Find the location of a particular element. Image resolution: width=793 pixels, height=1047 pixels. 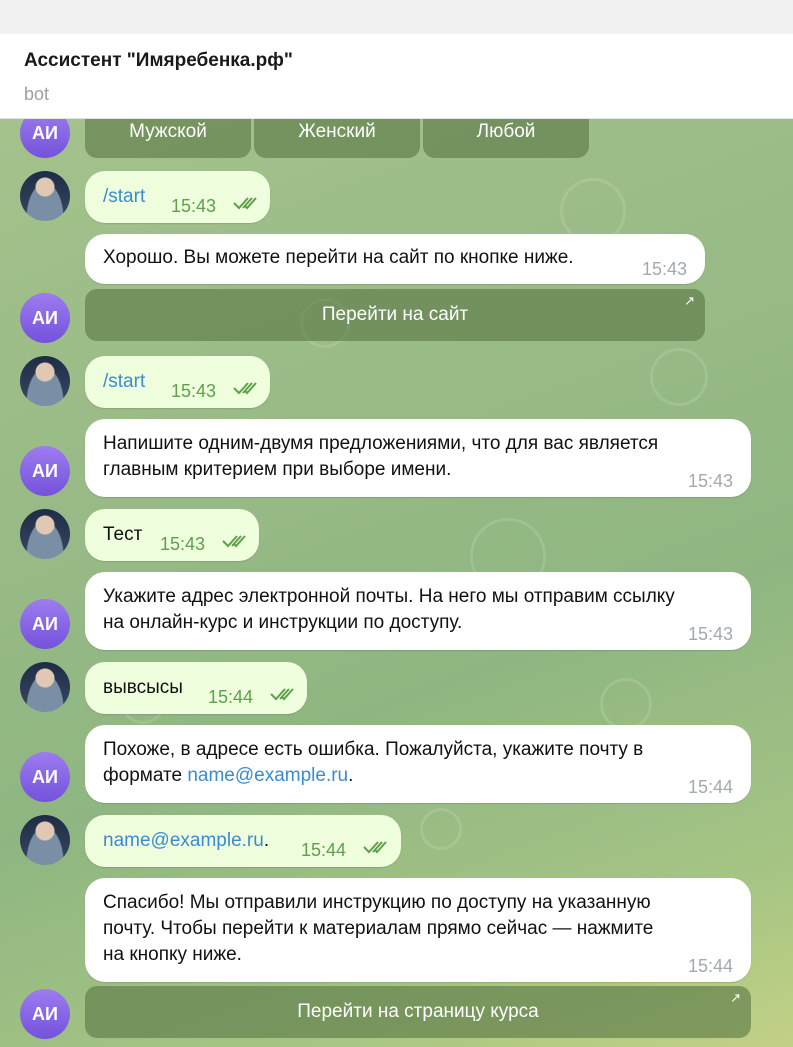

window-top-strip is located at coordinates (396, 17).